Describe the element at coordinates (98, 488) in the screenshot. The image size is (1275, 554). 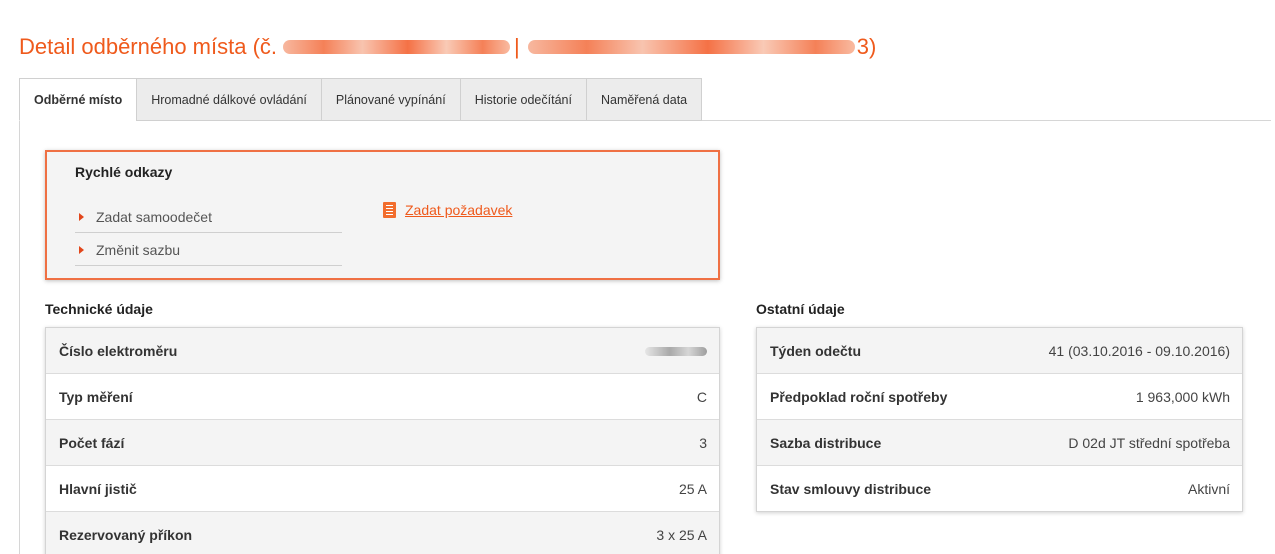
I see `row-label: Hlavní jistič` at that location.